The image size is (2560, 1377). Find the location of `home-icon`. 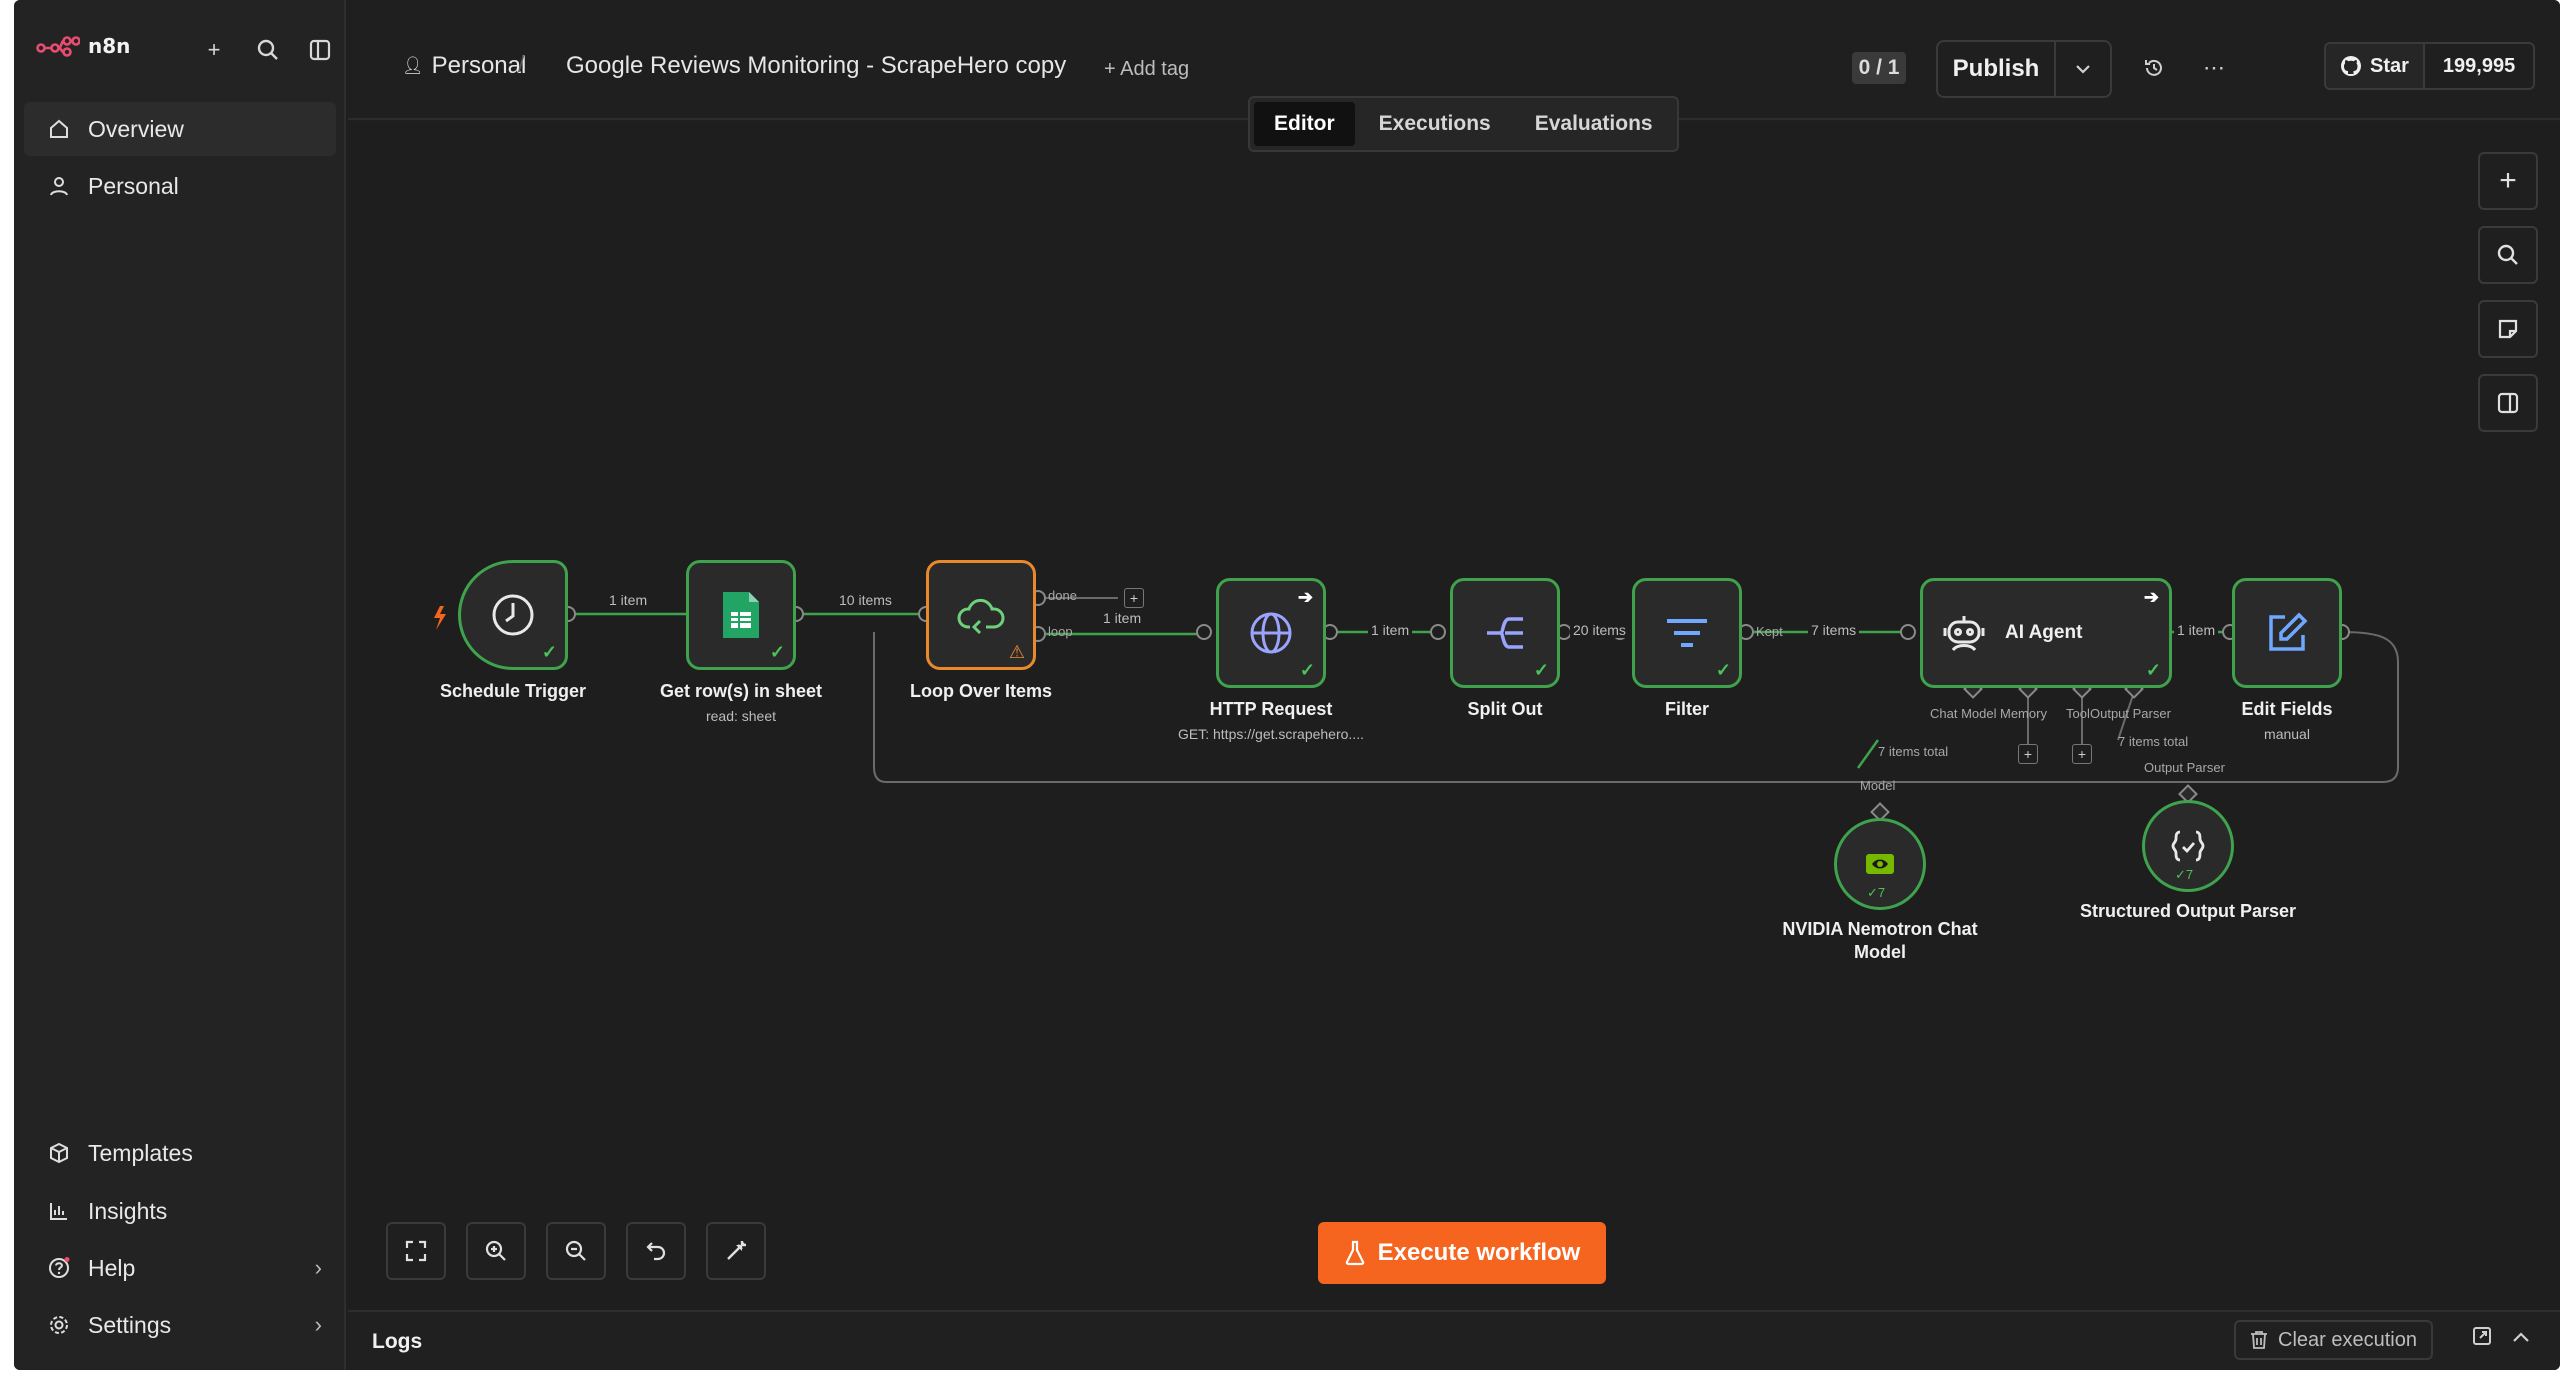

home-icon is located at coordinates (59, 129).